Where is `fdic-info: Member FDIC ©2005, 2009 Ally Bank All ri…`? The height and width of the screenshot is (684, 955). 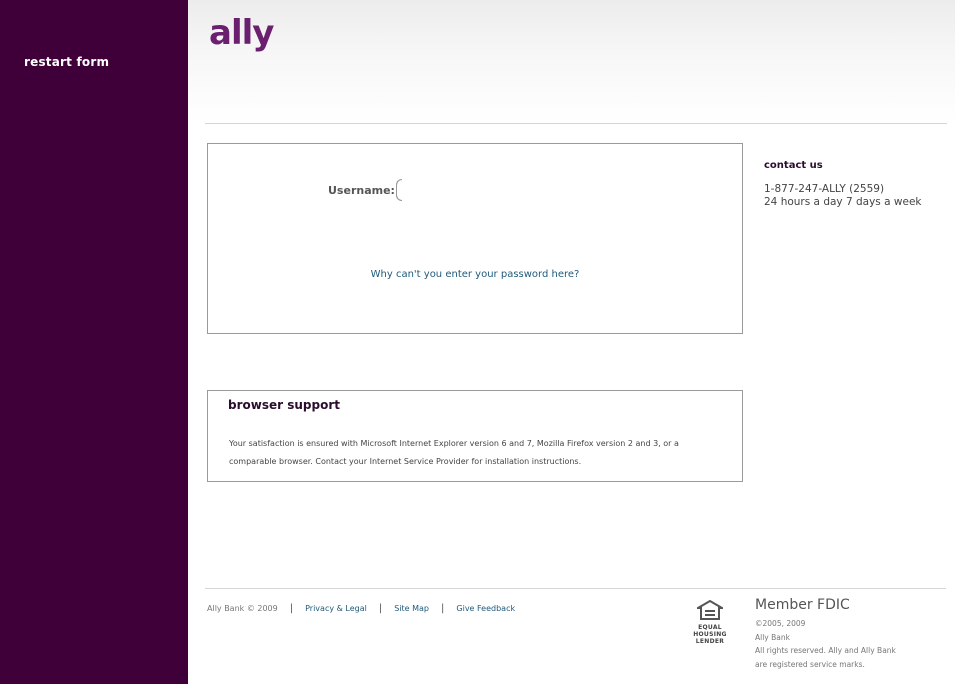 fdic-info: Member FDIC ©2005, 2009 Ally Bank All ri… is located at coordinates (825, 634).